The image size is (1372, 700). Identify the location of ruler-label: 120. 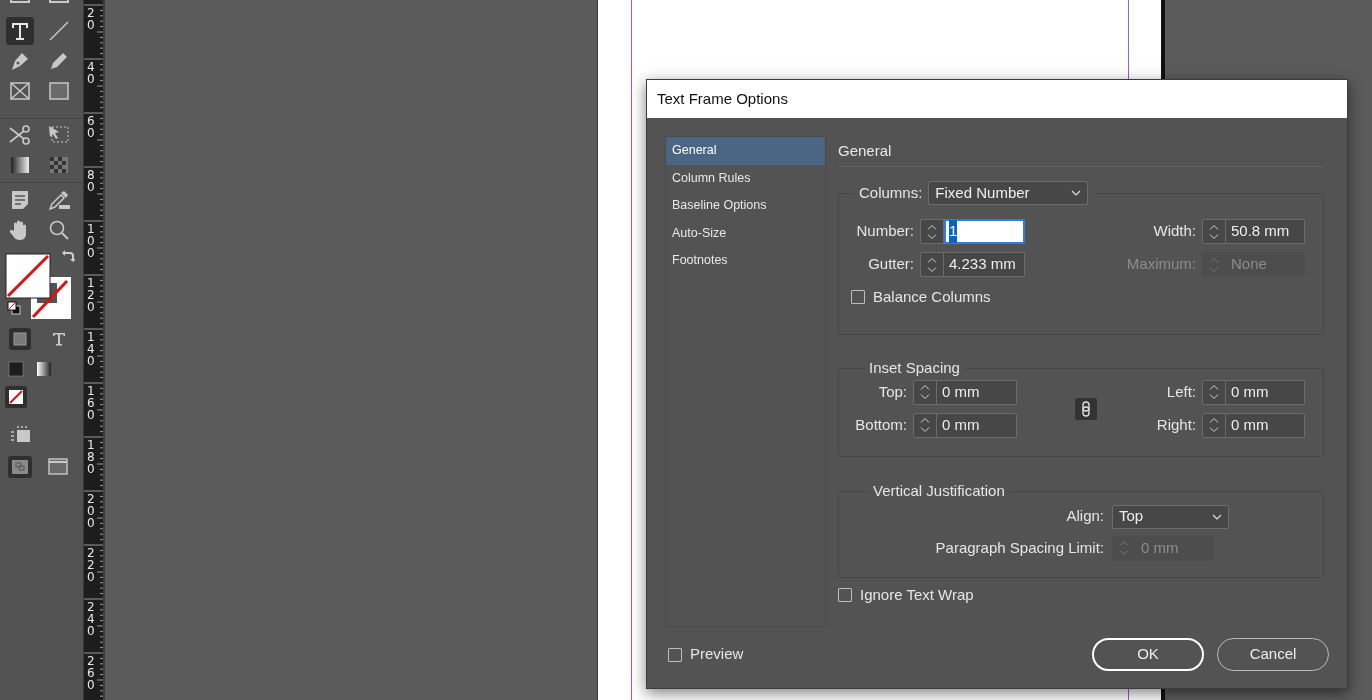
(91, 295).